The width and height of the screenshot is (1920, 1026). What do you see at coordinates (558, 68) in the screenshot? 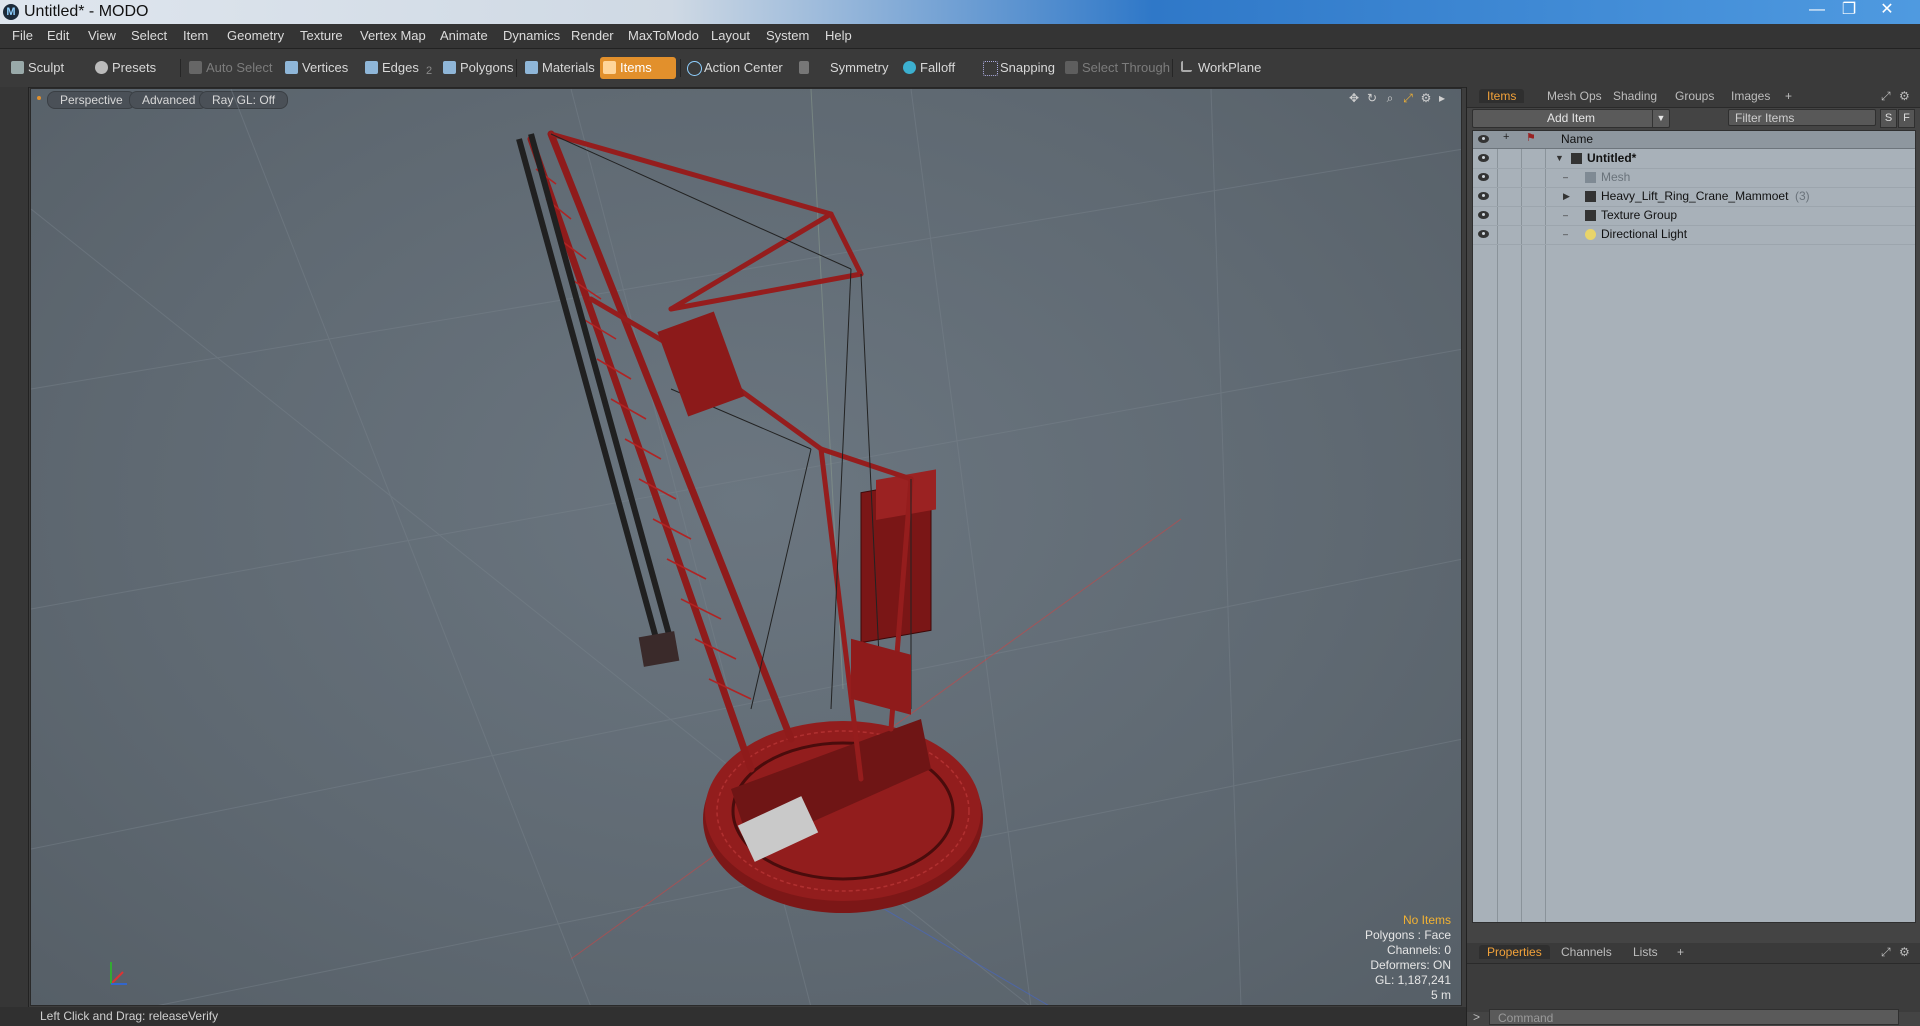
I see `materials-button: Materials` at bounding box center [558, 68].